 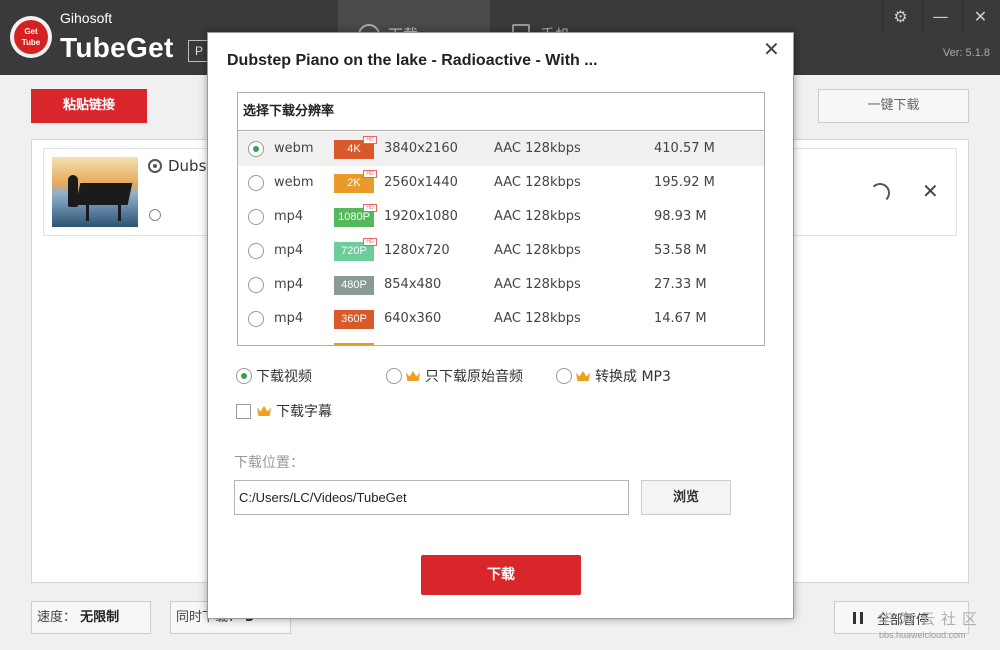 I want to click on close-window-button: ✕, so click(x=980, y=17).